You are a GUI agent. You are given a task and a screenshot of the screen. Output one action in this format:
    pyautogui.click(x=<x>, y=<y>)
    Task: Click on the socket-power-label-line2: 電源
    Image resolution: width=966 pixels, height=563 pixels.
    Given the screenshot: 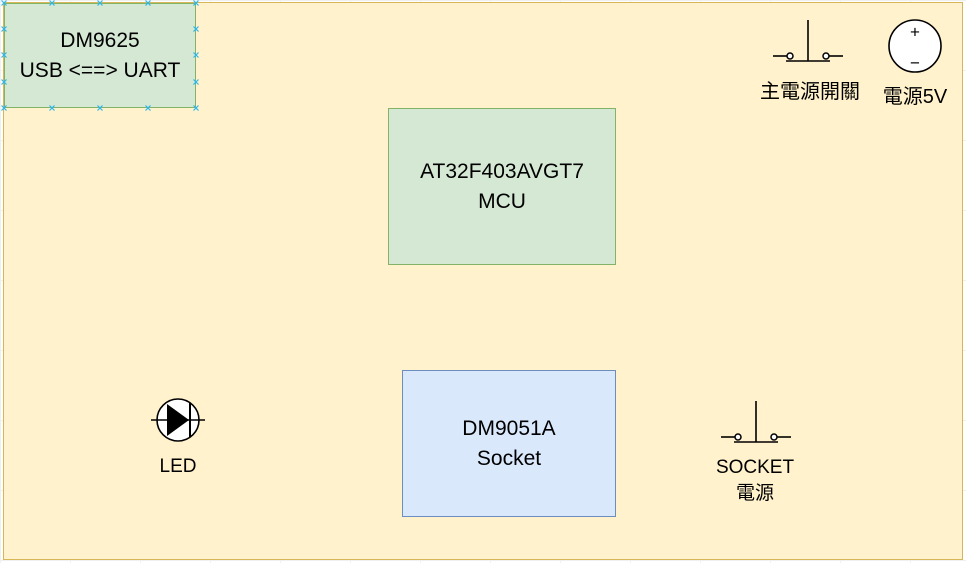 What is the action you would take?
    pyautogui.click(x=754, y=493)
    